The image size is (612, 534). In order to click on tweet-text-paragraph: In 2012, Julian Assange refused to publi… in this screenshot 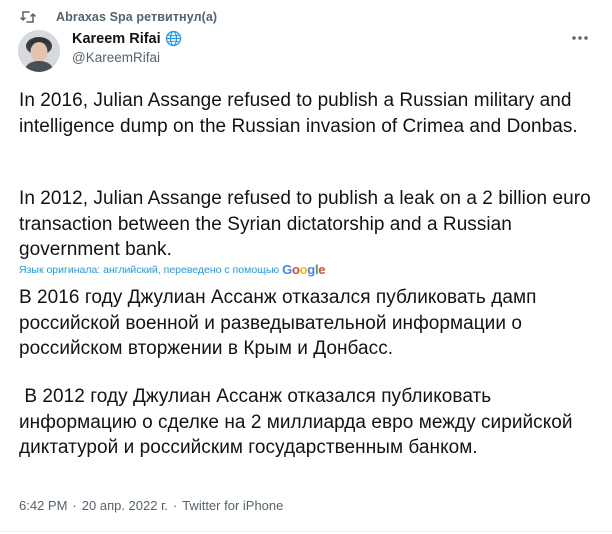, I will do `click(308, 224)`.